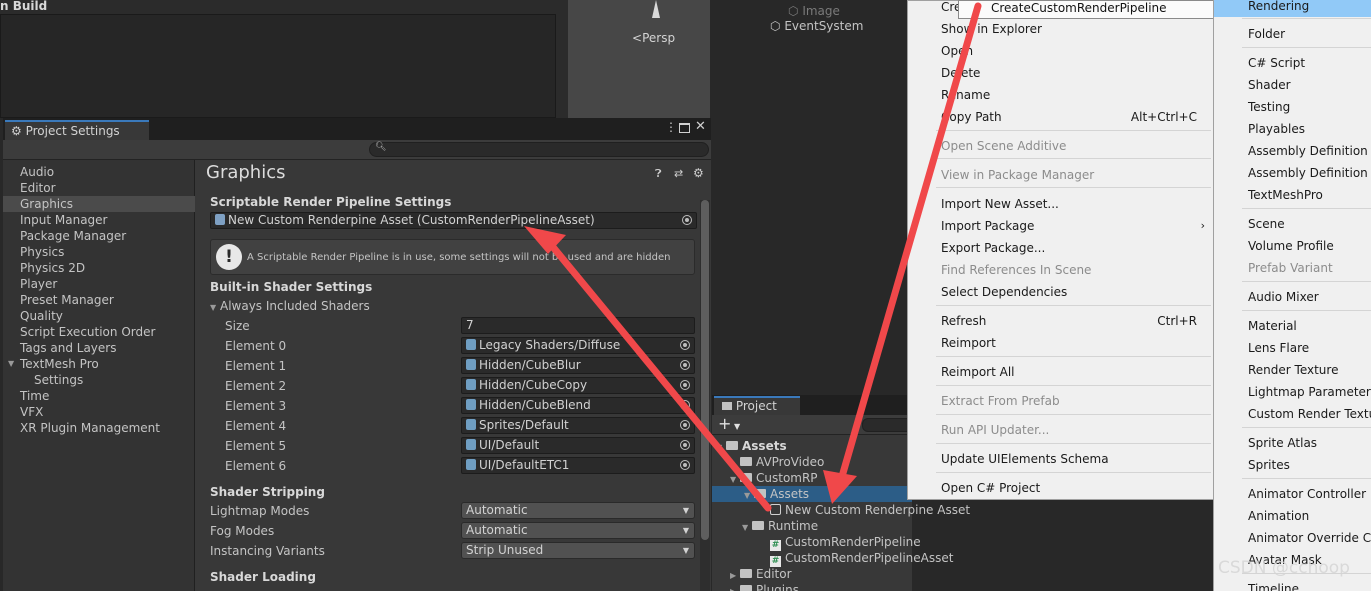 Image resolution: width=1371 pixels, height=591 pixels. What do you see at coordinates (1060, 292) in the screenshot?
I see `menu-item-select-dependencies: Select Dependencies` at bounding box center [1060, 292].